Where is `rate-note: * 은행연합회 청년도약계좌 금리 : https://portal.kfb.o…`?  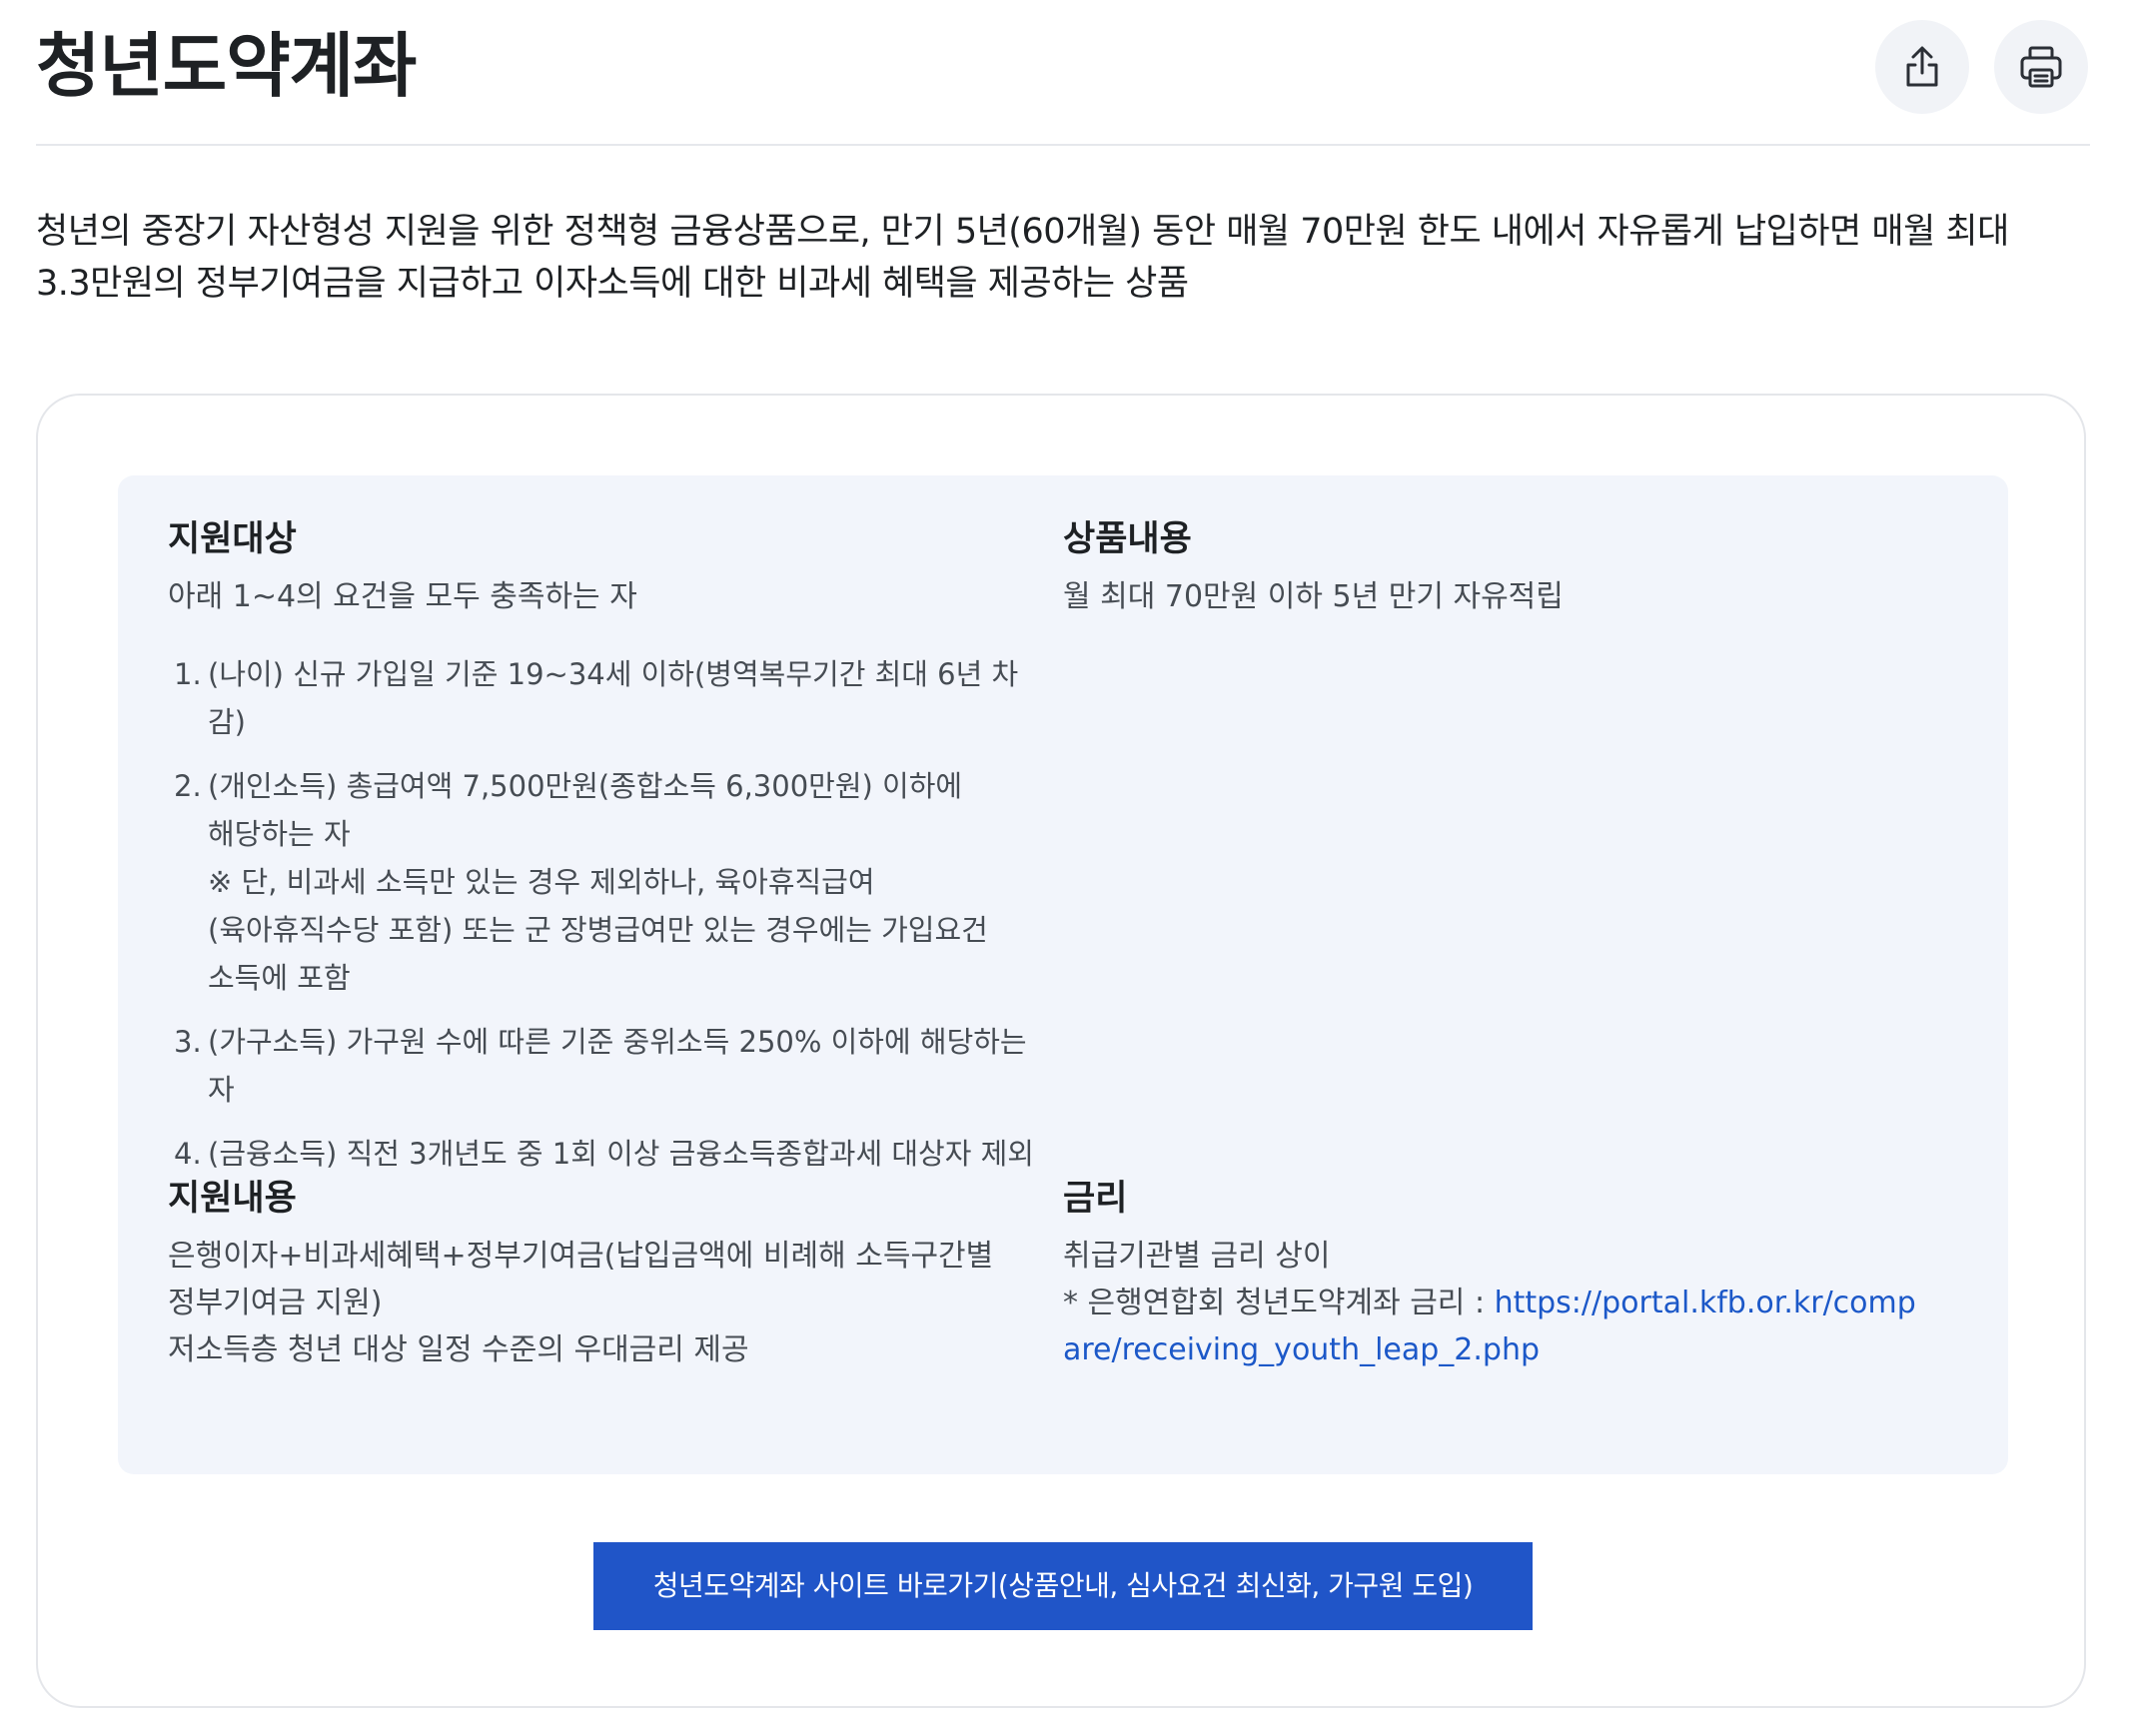
rate-note: * 은행연합회 청년도약계좌 금리 : https://portal.kfb.o… is located at coordinates (1489, 1303).